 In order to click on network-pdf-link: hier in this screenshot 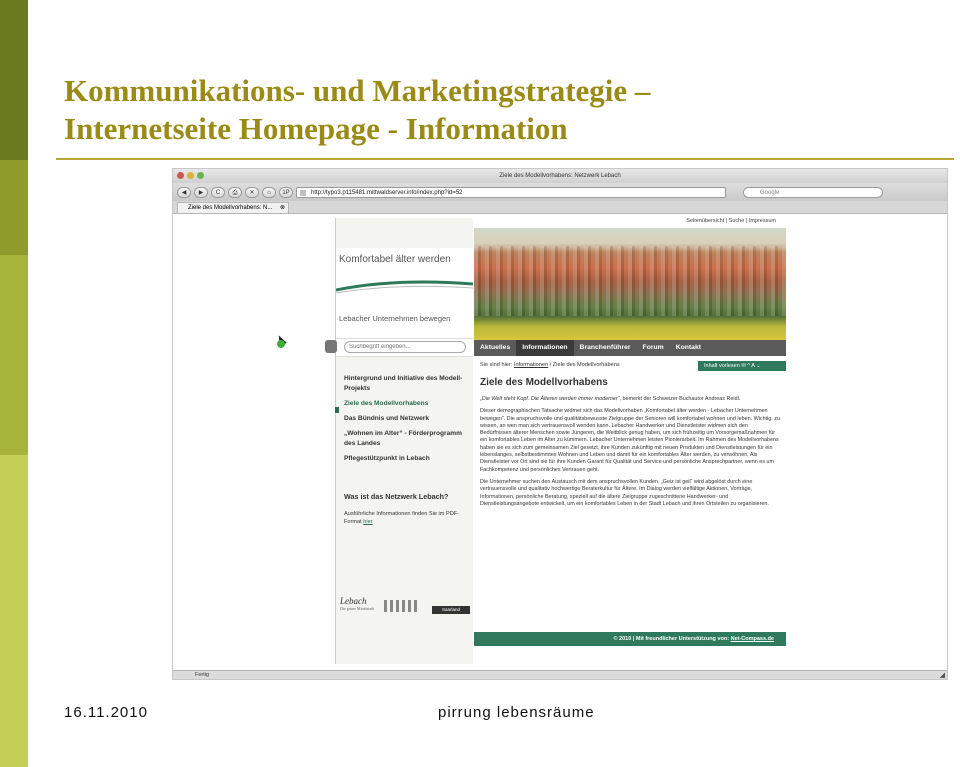, I will do `click(367, 522)`.